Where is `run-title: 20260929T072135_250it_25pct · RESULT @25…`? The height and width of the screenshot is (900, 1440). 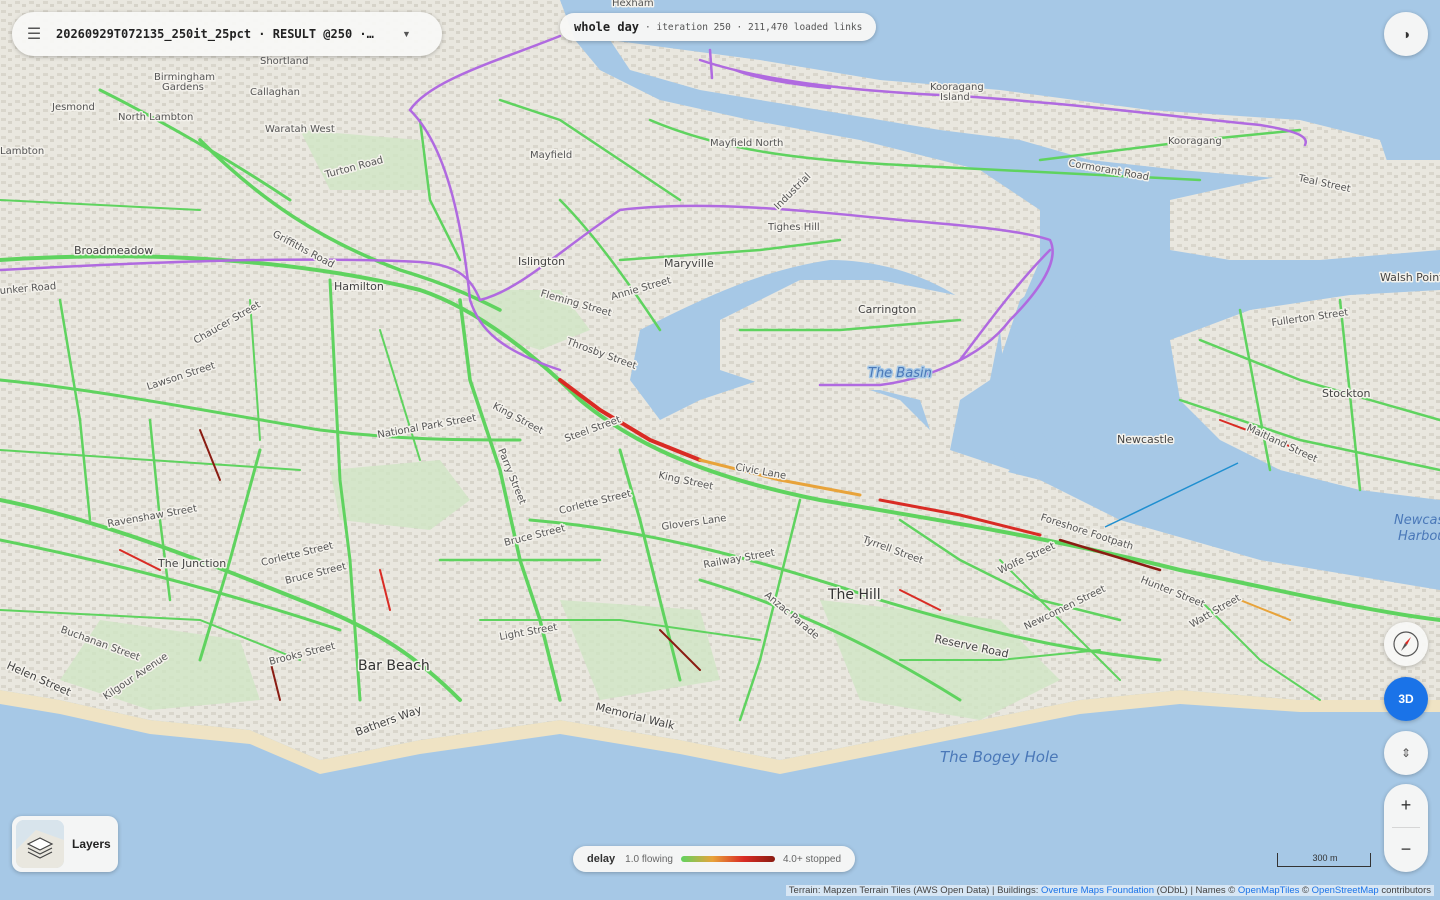
run-title: 20260929T072135_250it_25pct · RESULT @25… is located at coordinates (215, 34).